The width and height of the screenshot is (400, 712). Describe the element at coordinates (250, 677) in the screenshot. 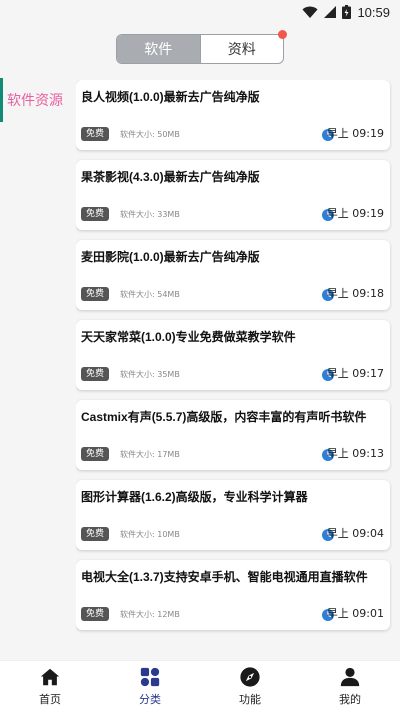

I see `compass-icon` at that location.